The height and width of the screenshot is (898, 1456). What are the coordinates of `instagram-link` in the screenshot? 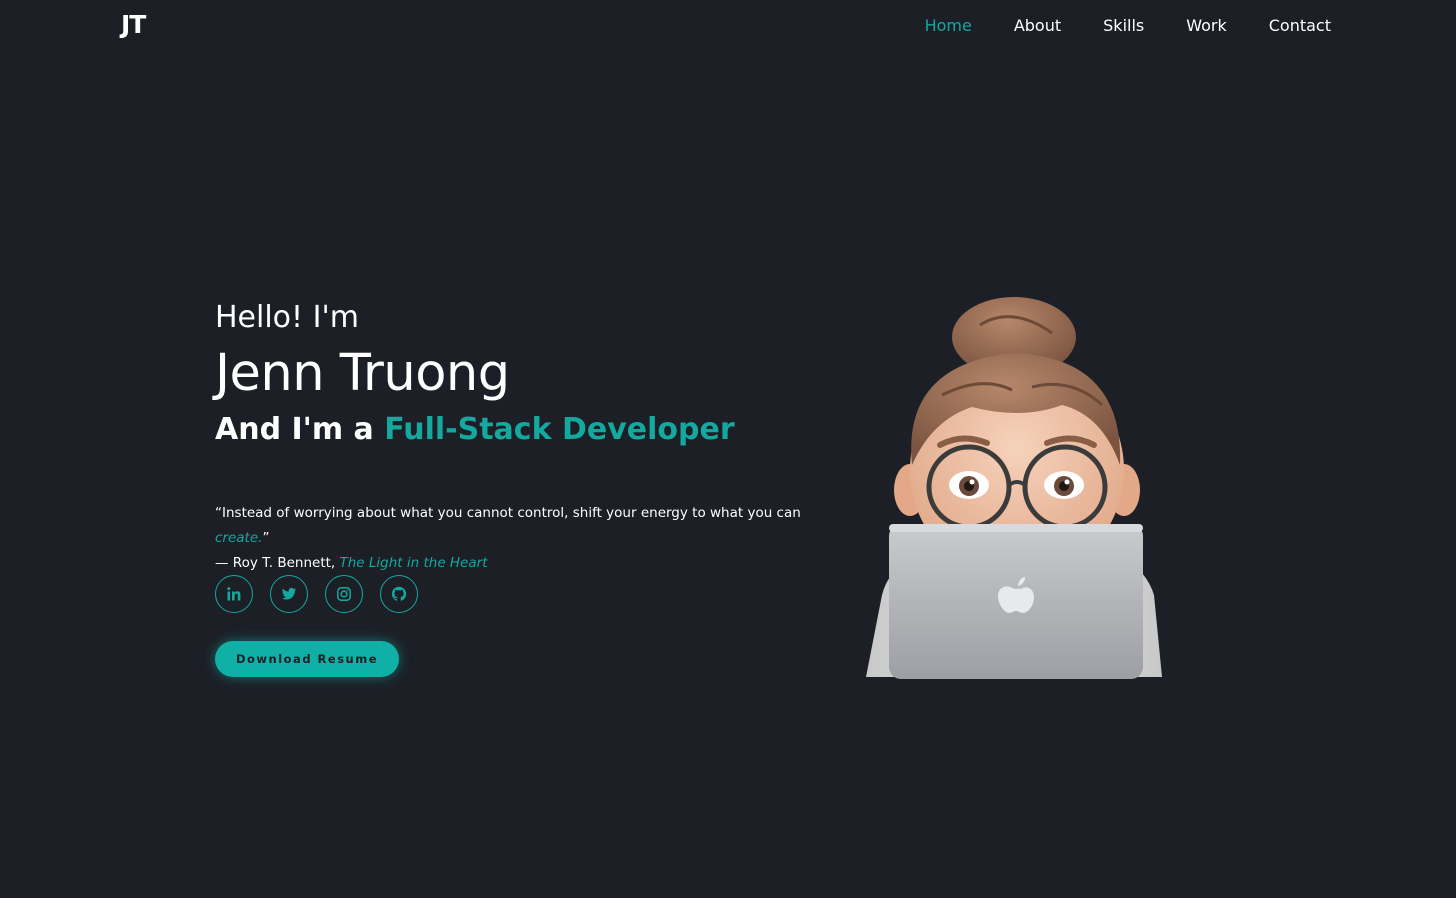 It's located at (344, 594).